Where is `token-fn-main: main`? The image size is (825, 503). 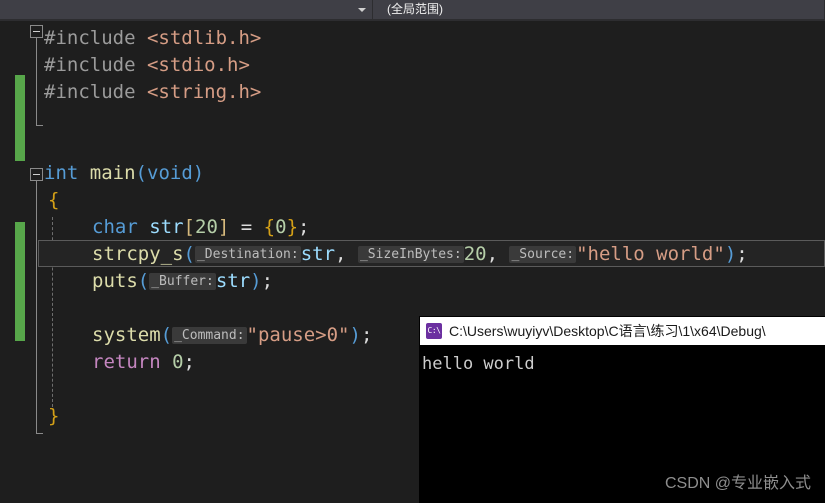 token-fn-main: main is located at coordinates (112, 173).